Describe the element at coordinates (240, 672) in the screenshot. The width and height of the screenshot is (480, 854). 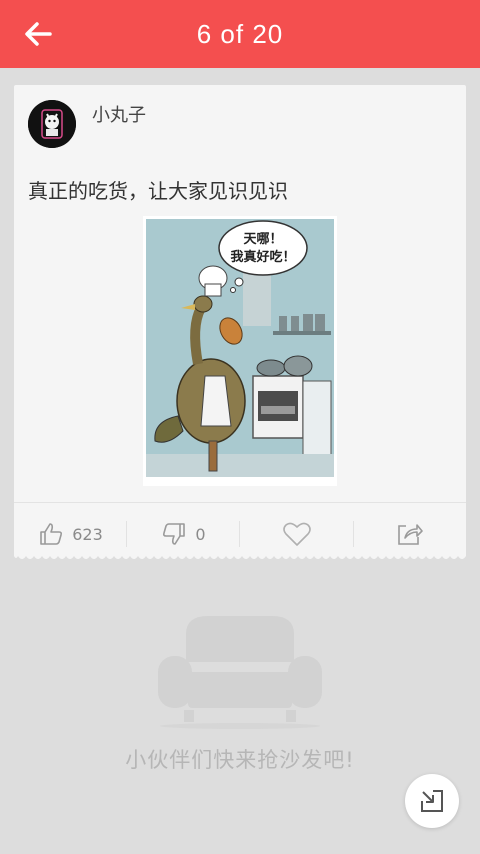
I see `sofa-icon` at that location.